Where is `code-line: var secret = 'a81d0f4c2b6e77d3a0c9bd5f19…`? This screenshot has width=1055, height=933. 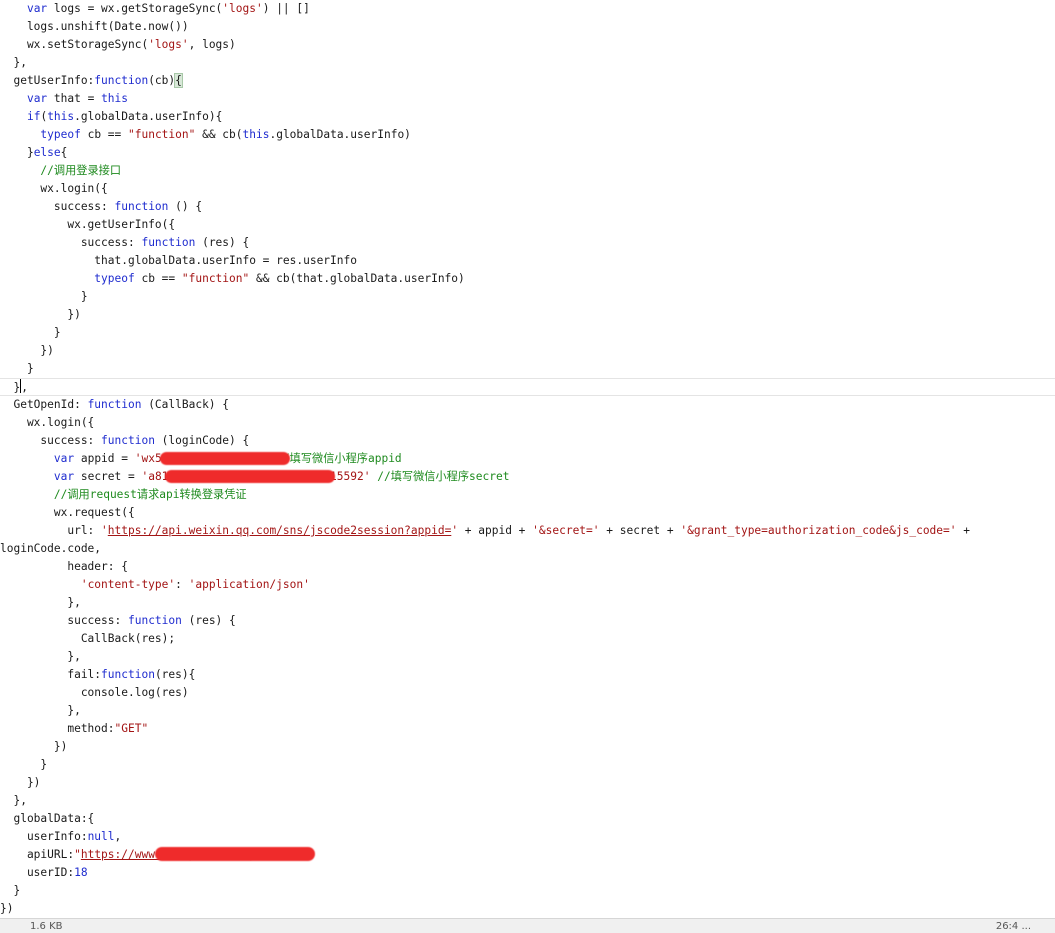
code-line: var secret = 'a81d0f4c2b6e77d3a0c9bd5f19… is located at coordinates (527, 477).